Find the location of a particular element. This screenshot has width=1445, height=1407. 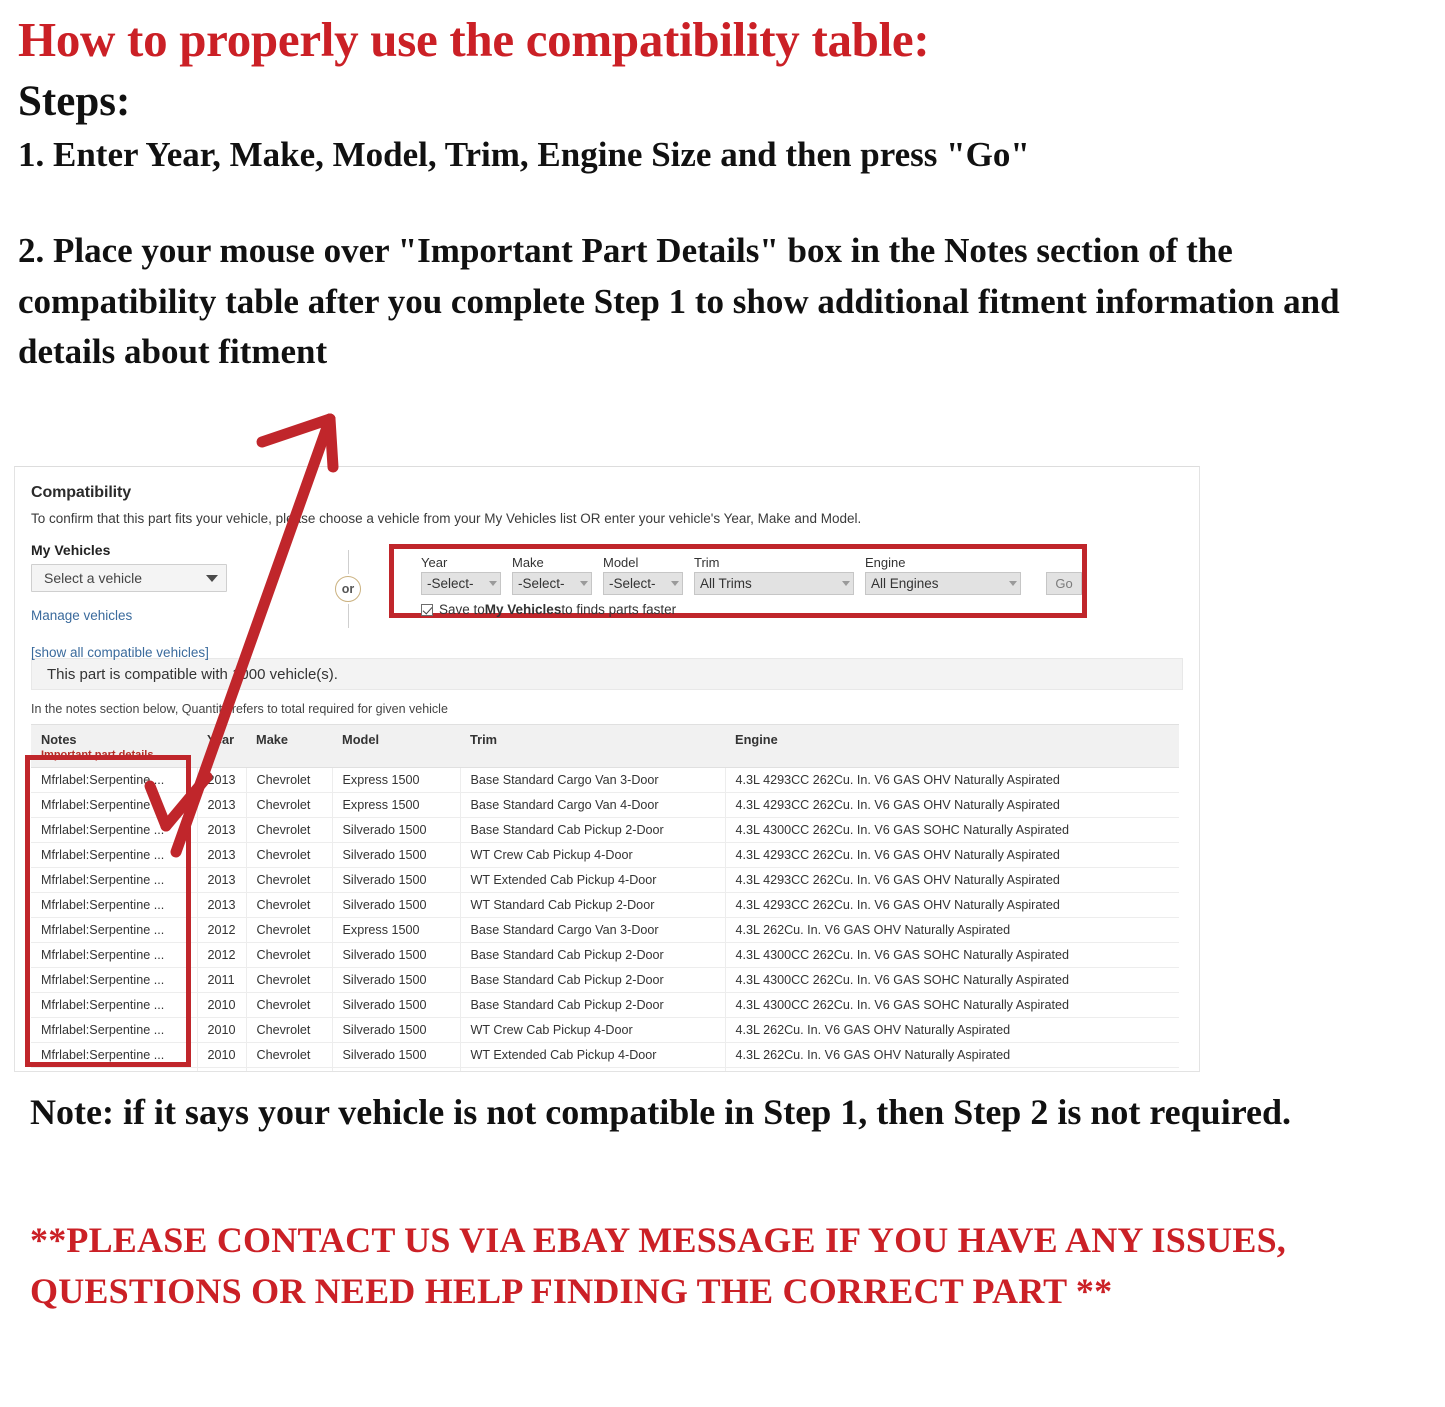

column-header-year: Year is located at coordinates (222, 746).